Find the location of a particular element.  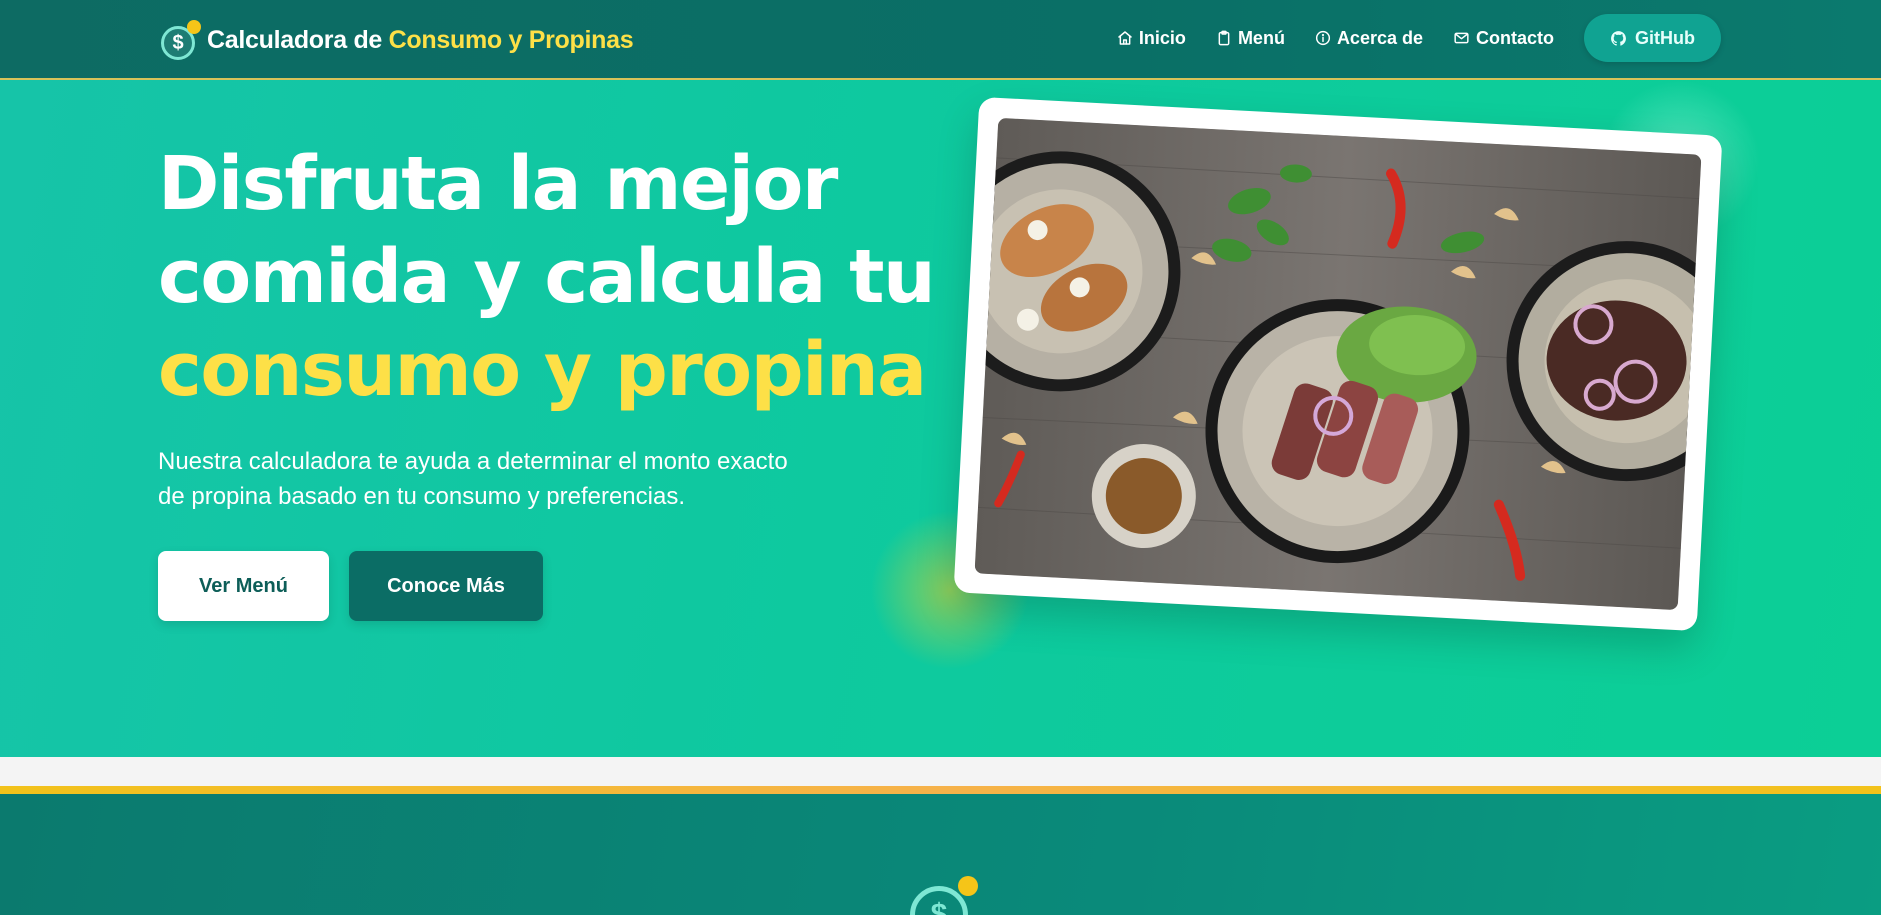

brand-title-prefix: Calculadora de is located at coordinates (298, 39).